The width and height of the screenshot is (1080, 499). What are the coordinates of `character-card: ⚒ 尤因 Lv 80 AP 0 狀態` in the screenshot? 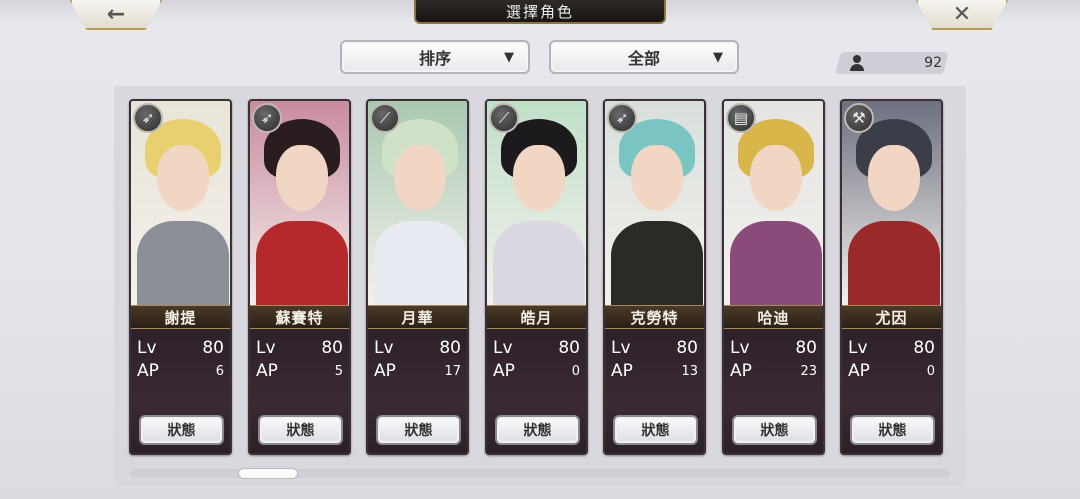 It's located at (891, 277).